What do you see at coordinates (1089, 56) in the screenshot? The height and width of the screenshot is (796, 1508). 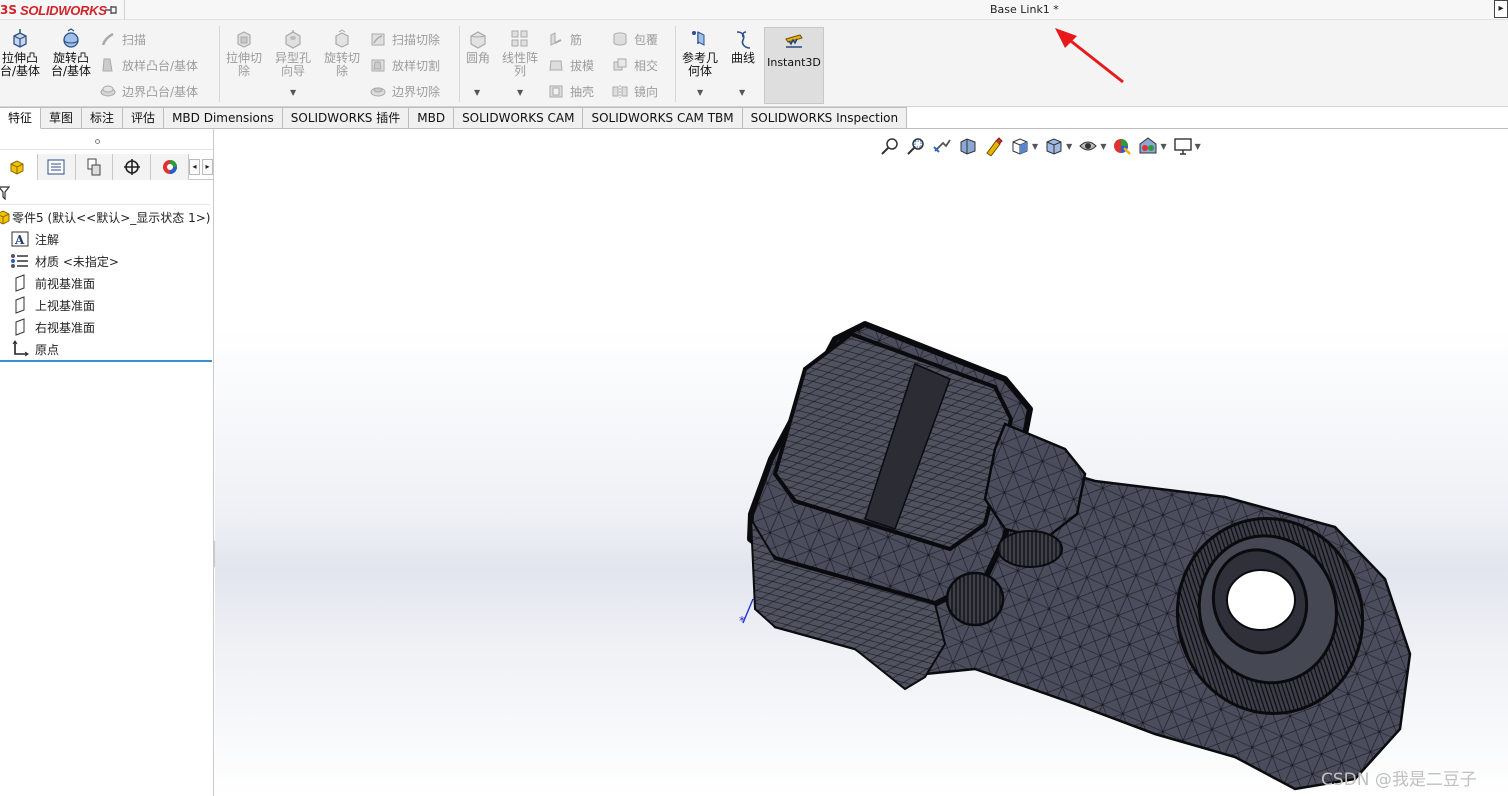 I see `red-arrow-icon` at bounding box center [1089, 56].